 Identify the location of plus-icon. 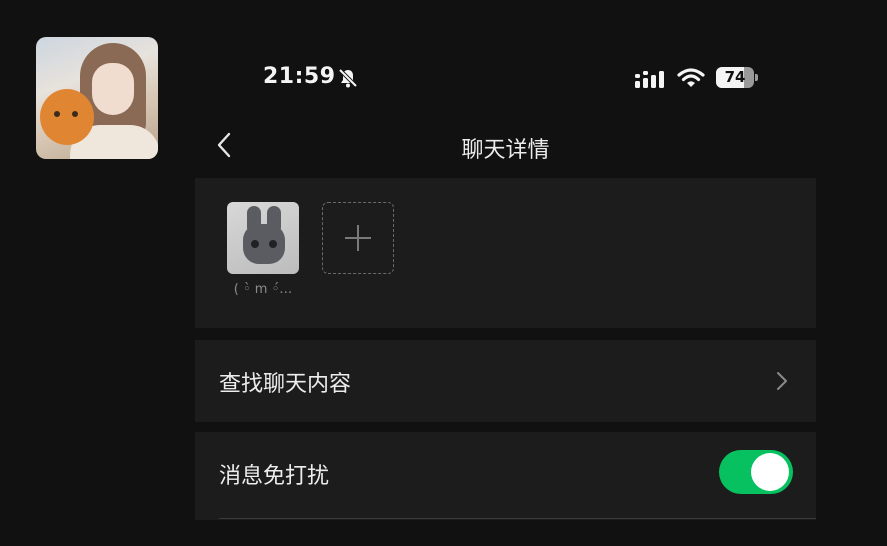
(358, 238).